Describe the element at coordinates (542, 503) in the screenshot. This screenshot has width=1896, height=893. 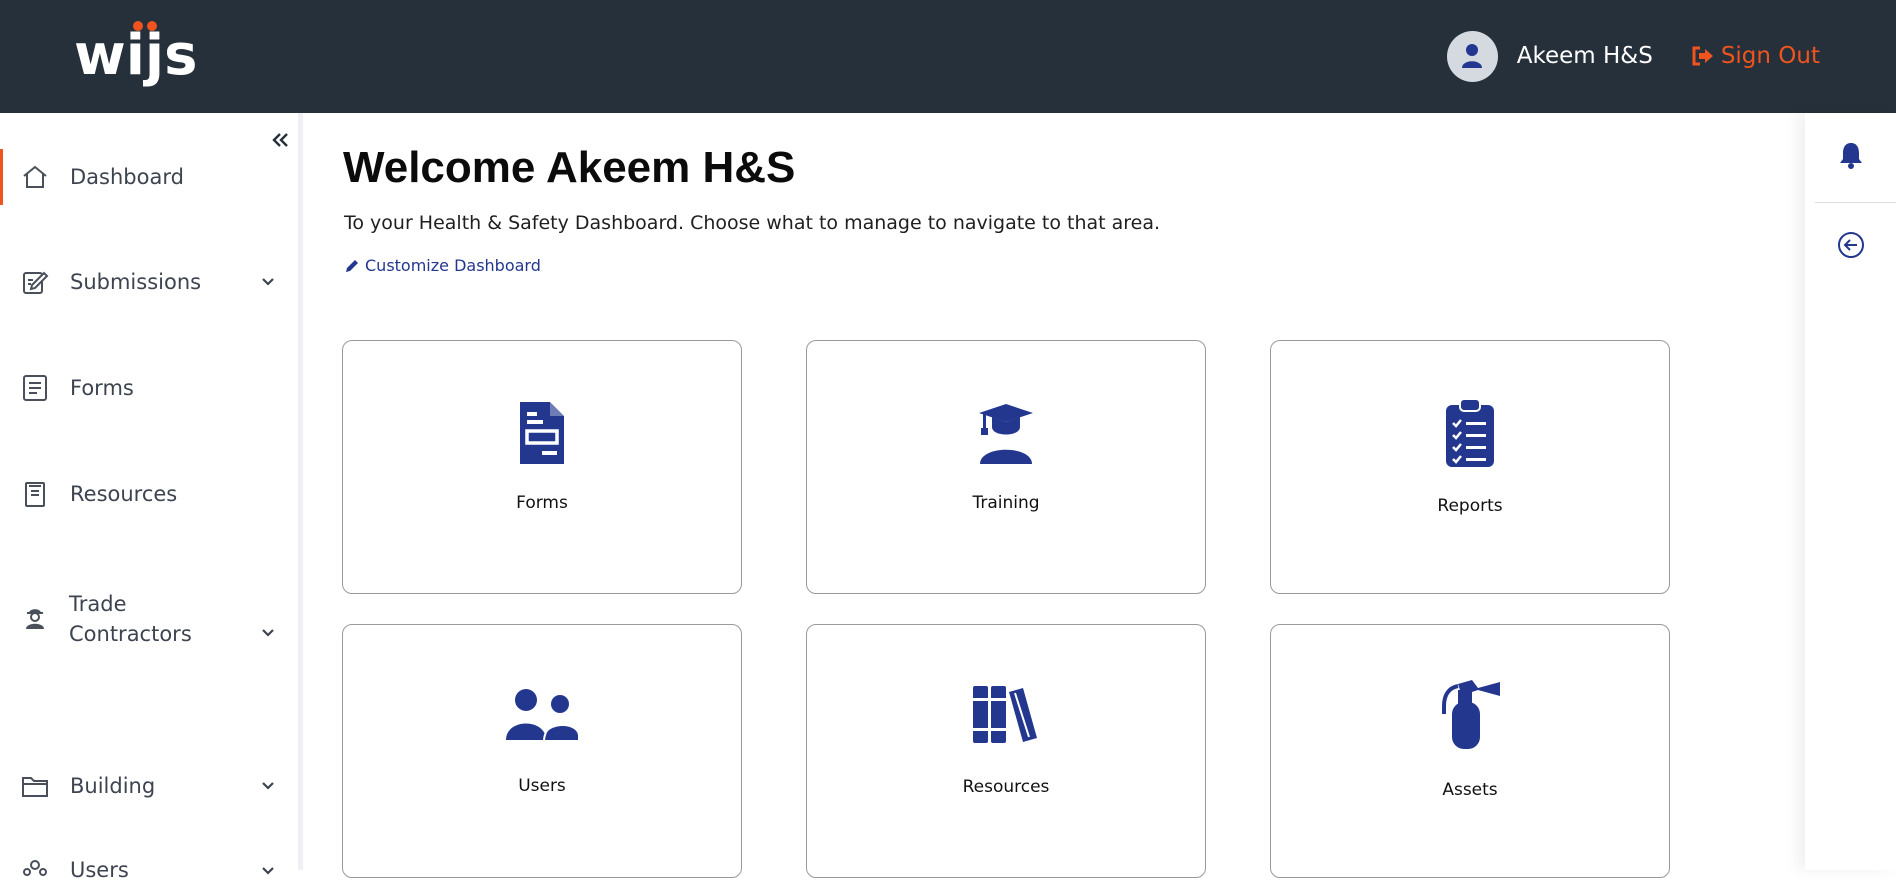
I see `card-label: Forms` at that location.